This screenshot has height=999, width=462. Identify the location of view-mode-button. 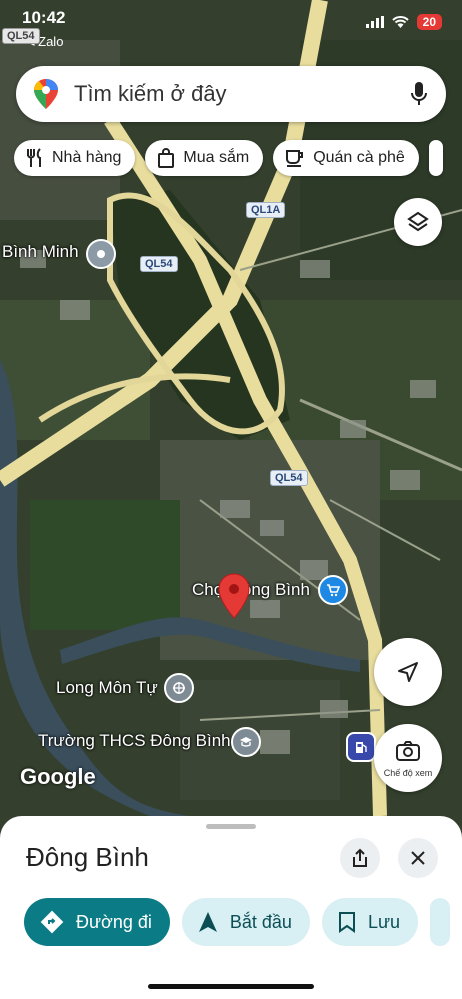
(408, 758).